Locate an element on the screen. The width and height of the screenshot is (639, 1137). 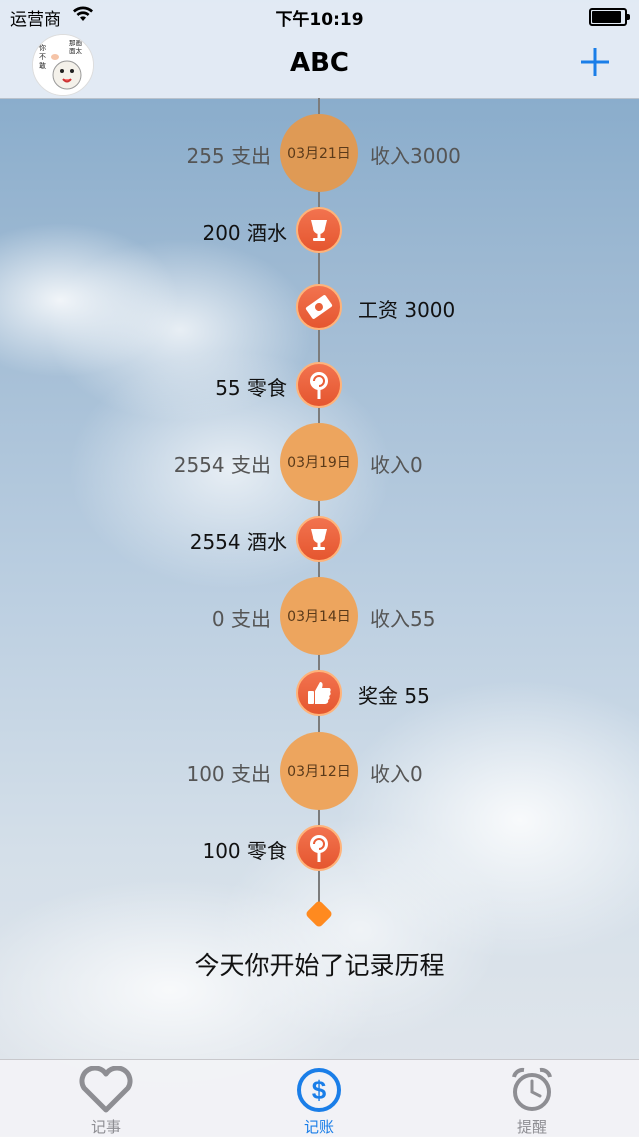
alarm-clock-icon is located at coordinates (532, 1089).